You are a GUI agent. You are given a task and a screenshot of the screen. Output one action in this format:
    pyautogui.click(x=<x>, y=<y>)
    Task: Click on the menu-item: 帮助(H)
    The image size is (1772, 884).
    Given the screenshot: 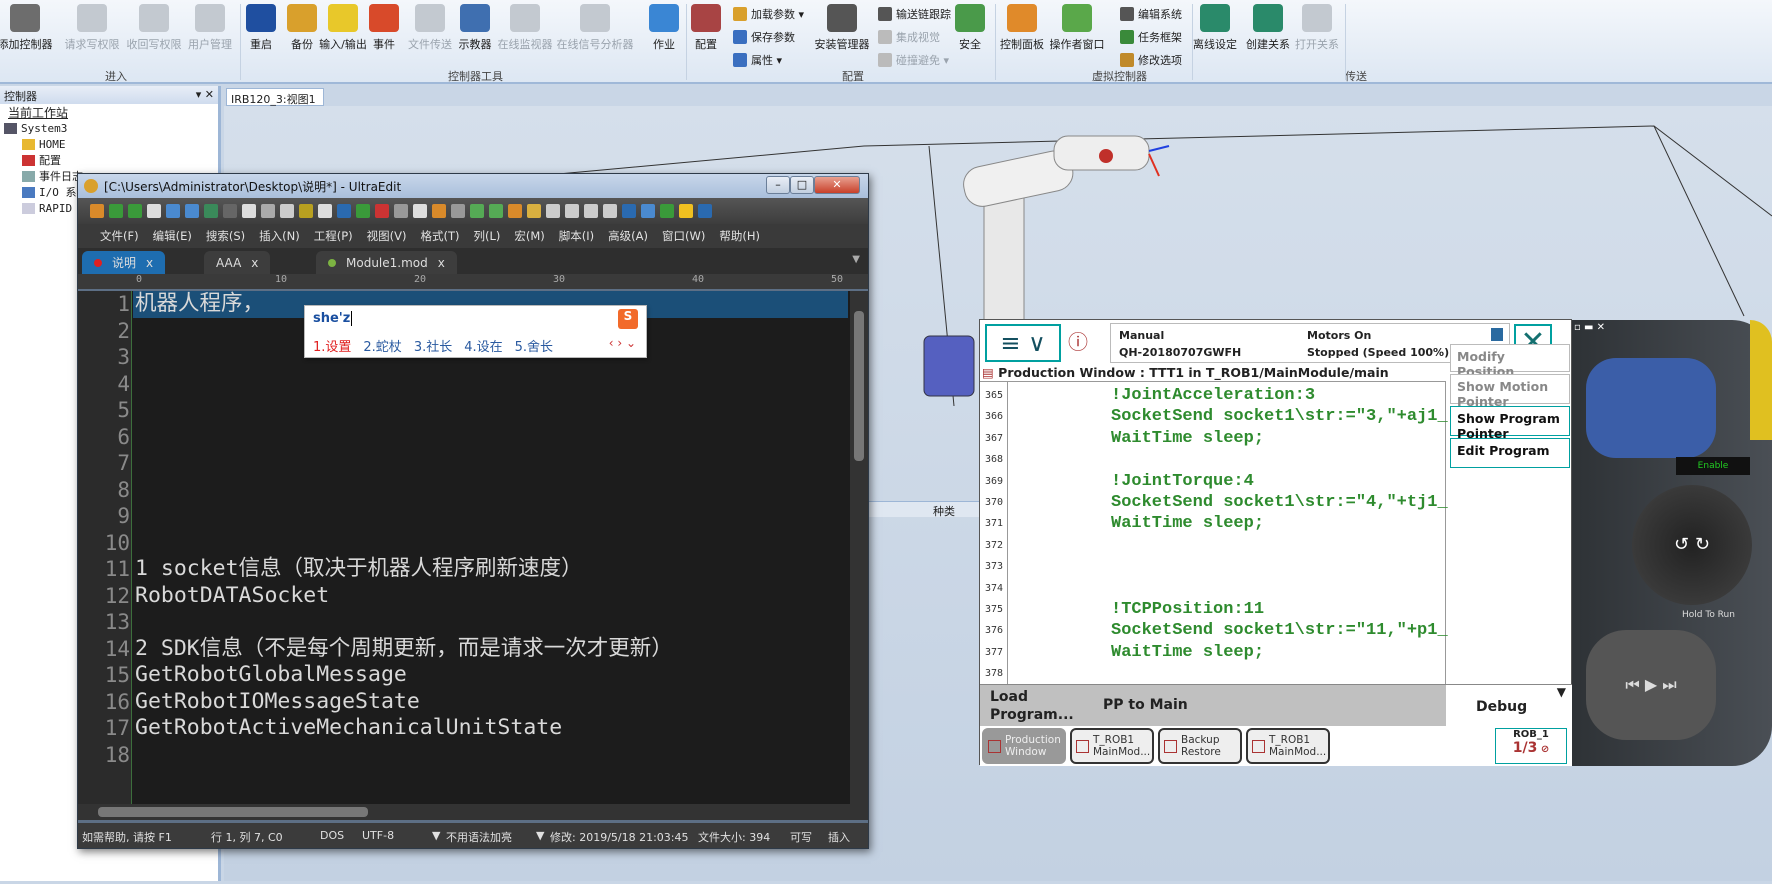 What is the action you would take?
    pyautogui.click(x=739, y=236)
    